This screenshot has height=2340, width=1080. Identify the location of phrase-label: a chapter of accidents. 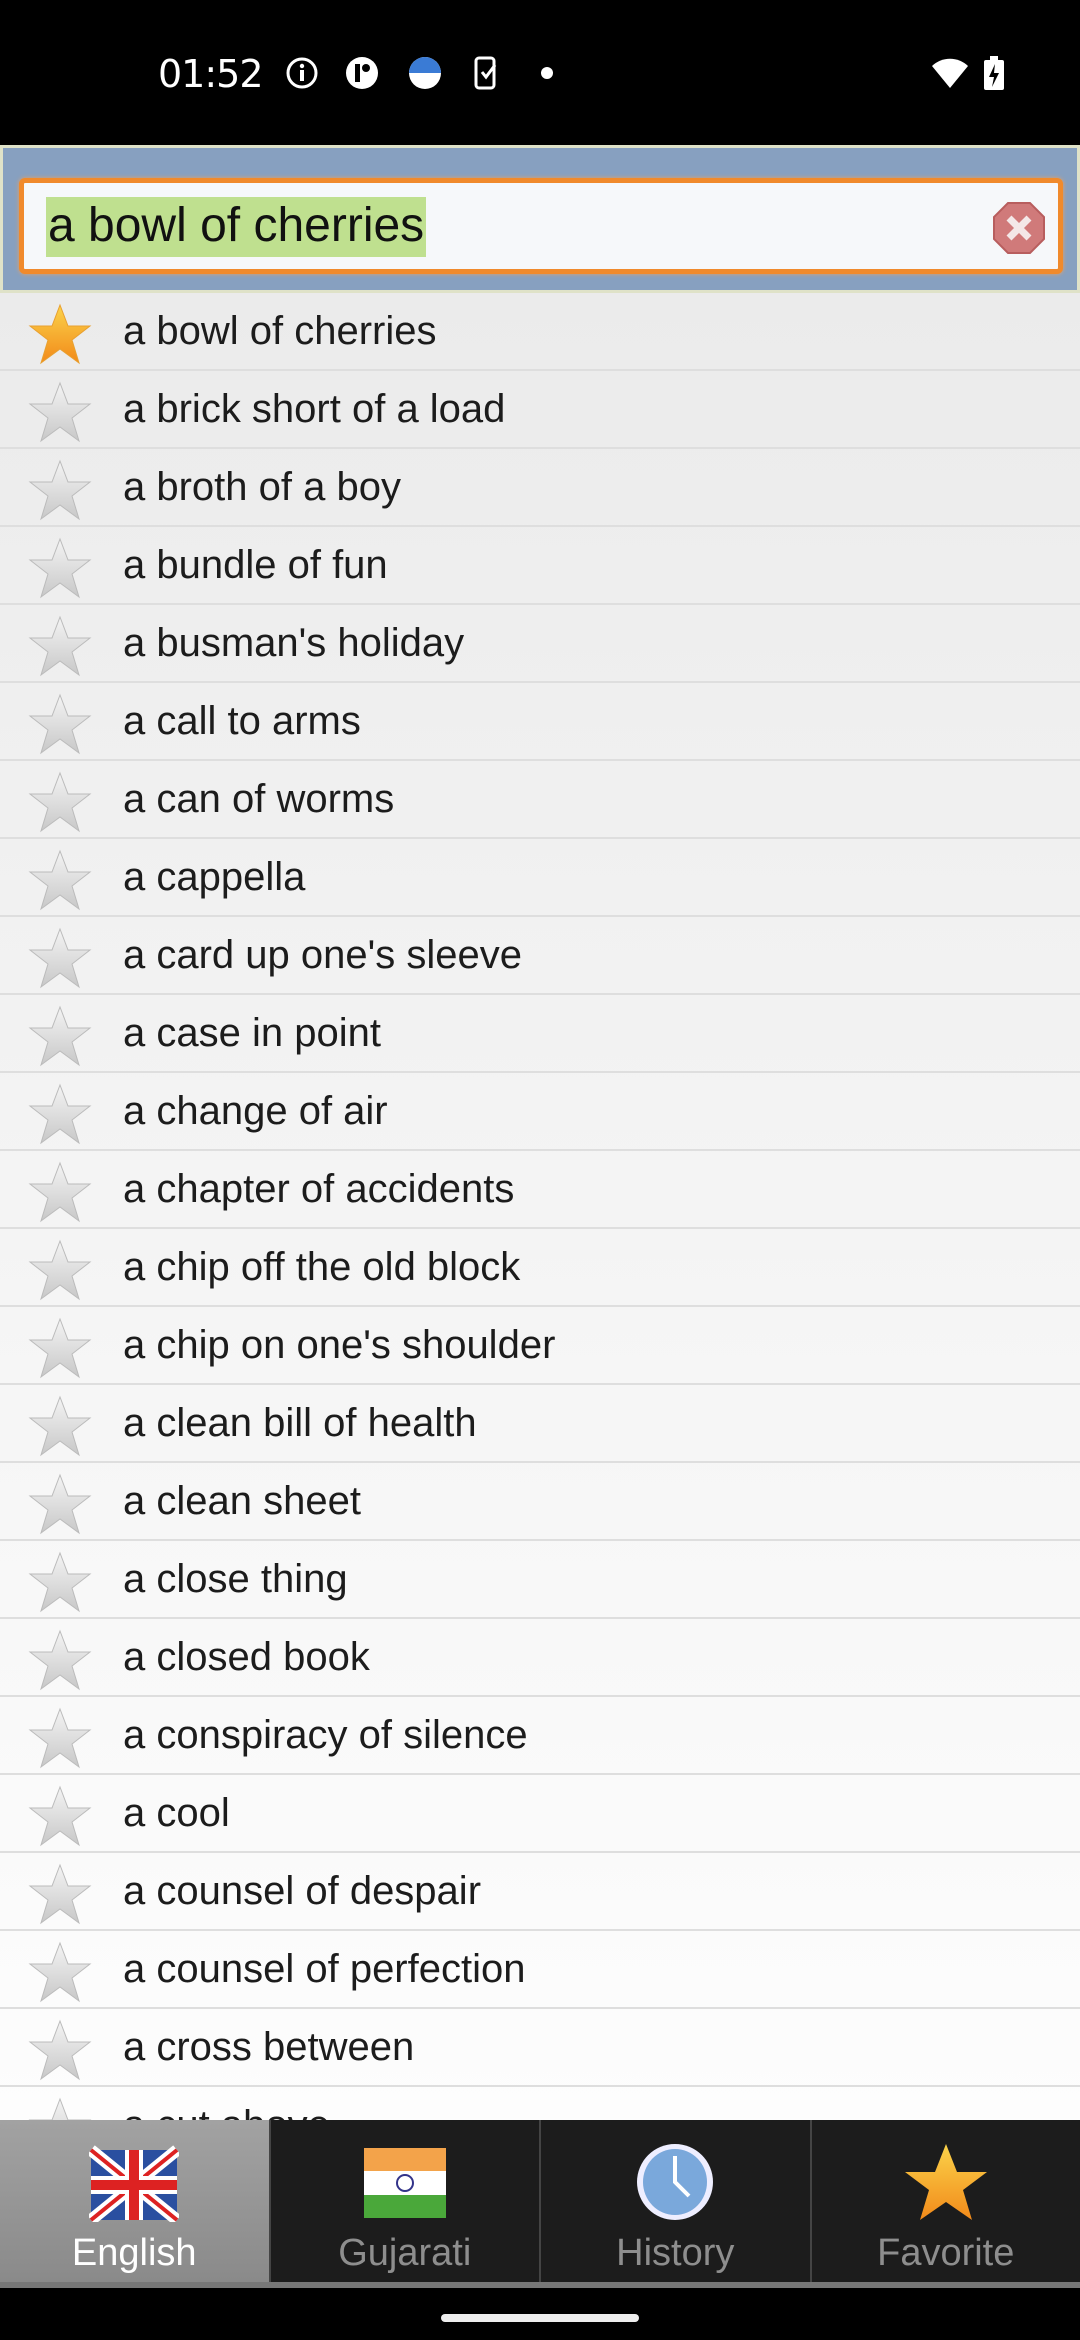
(319, 1189).